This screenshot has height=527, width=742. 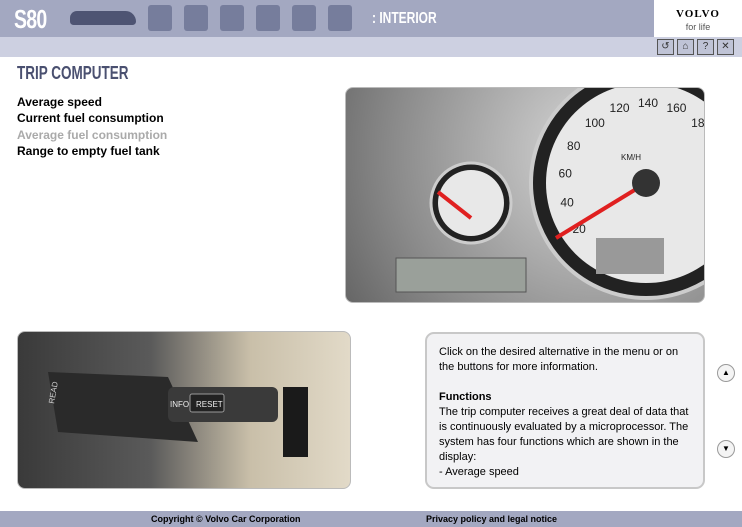 What do you see at coordinates (726, 373) in the screenshot?
I see `scroll-up-button: ▲` at bounding box center [726, 373].